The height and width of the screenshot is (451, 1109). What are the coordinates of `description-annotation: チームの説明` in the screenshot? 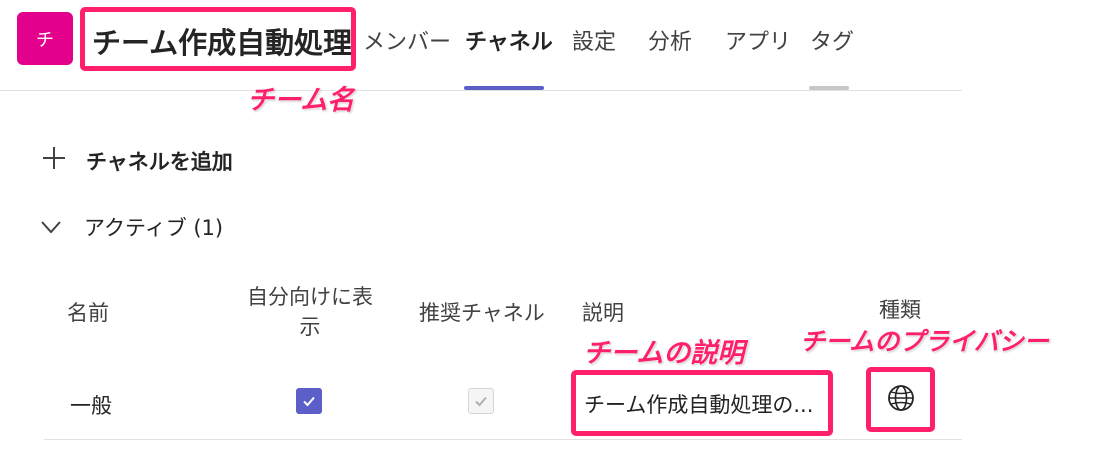 It's located at (664, 353).